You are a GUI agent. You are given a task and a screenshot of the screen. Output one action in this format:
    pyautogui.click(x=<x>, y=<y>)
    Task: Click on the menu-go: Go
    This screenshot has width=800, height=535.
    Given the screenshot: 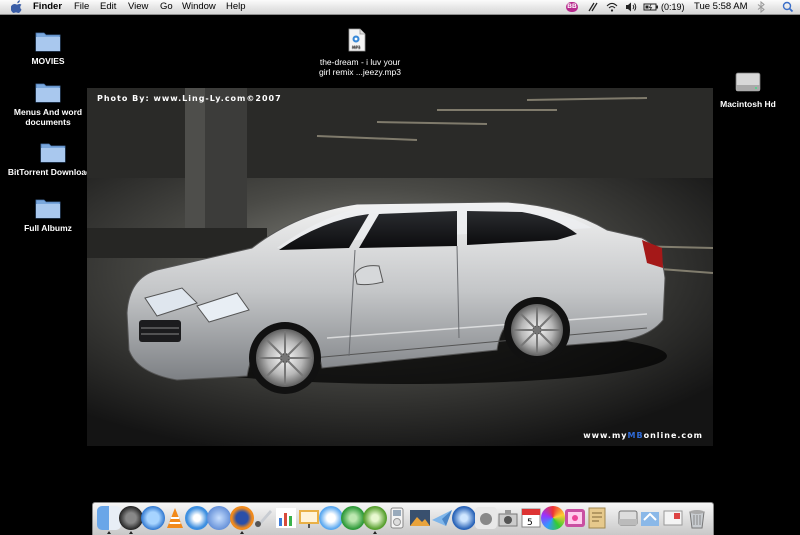 What is the action you would take?
    pyautogui.click(x=166, y=7)
    